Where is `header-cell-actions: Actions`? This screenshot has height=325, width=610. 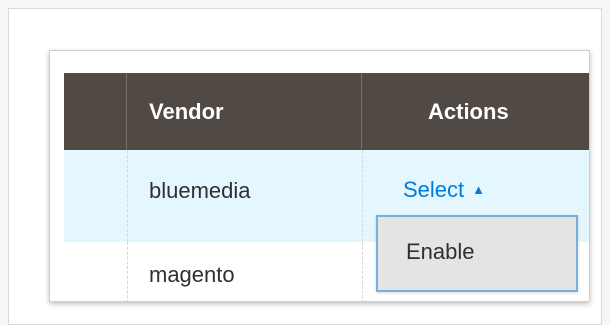
header-cell-actions: Actions is located at coordinates (468, 111).